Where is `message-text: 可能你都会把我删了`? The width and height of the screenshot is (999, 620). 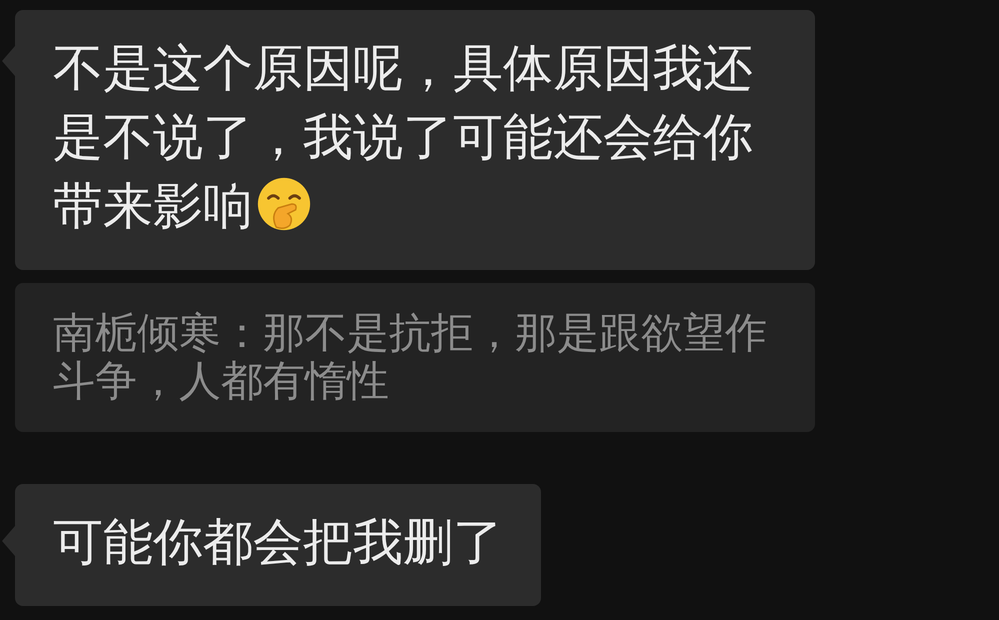 message-text: 可能你都会把我删了 is located at coordinates (278, 542).